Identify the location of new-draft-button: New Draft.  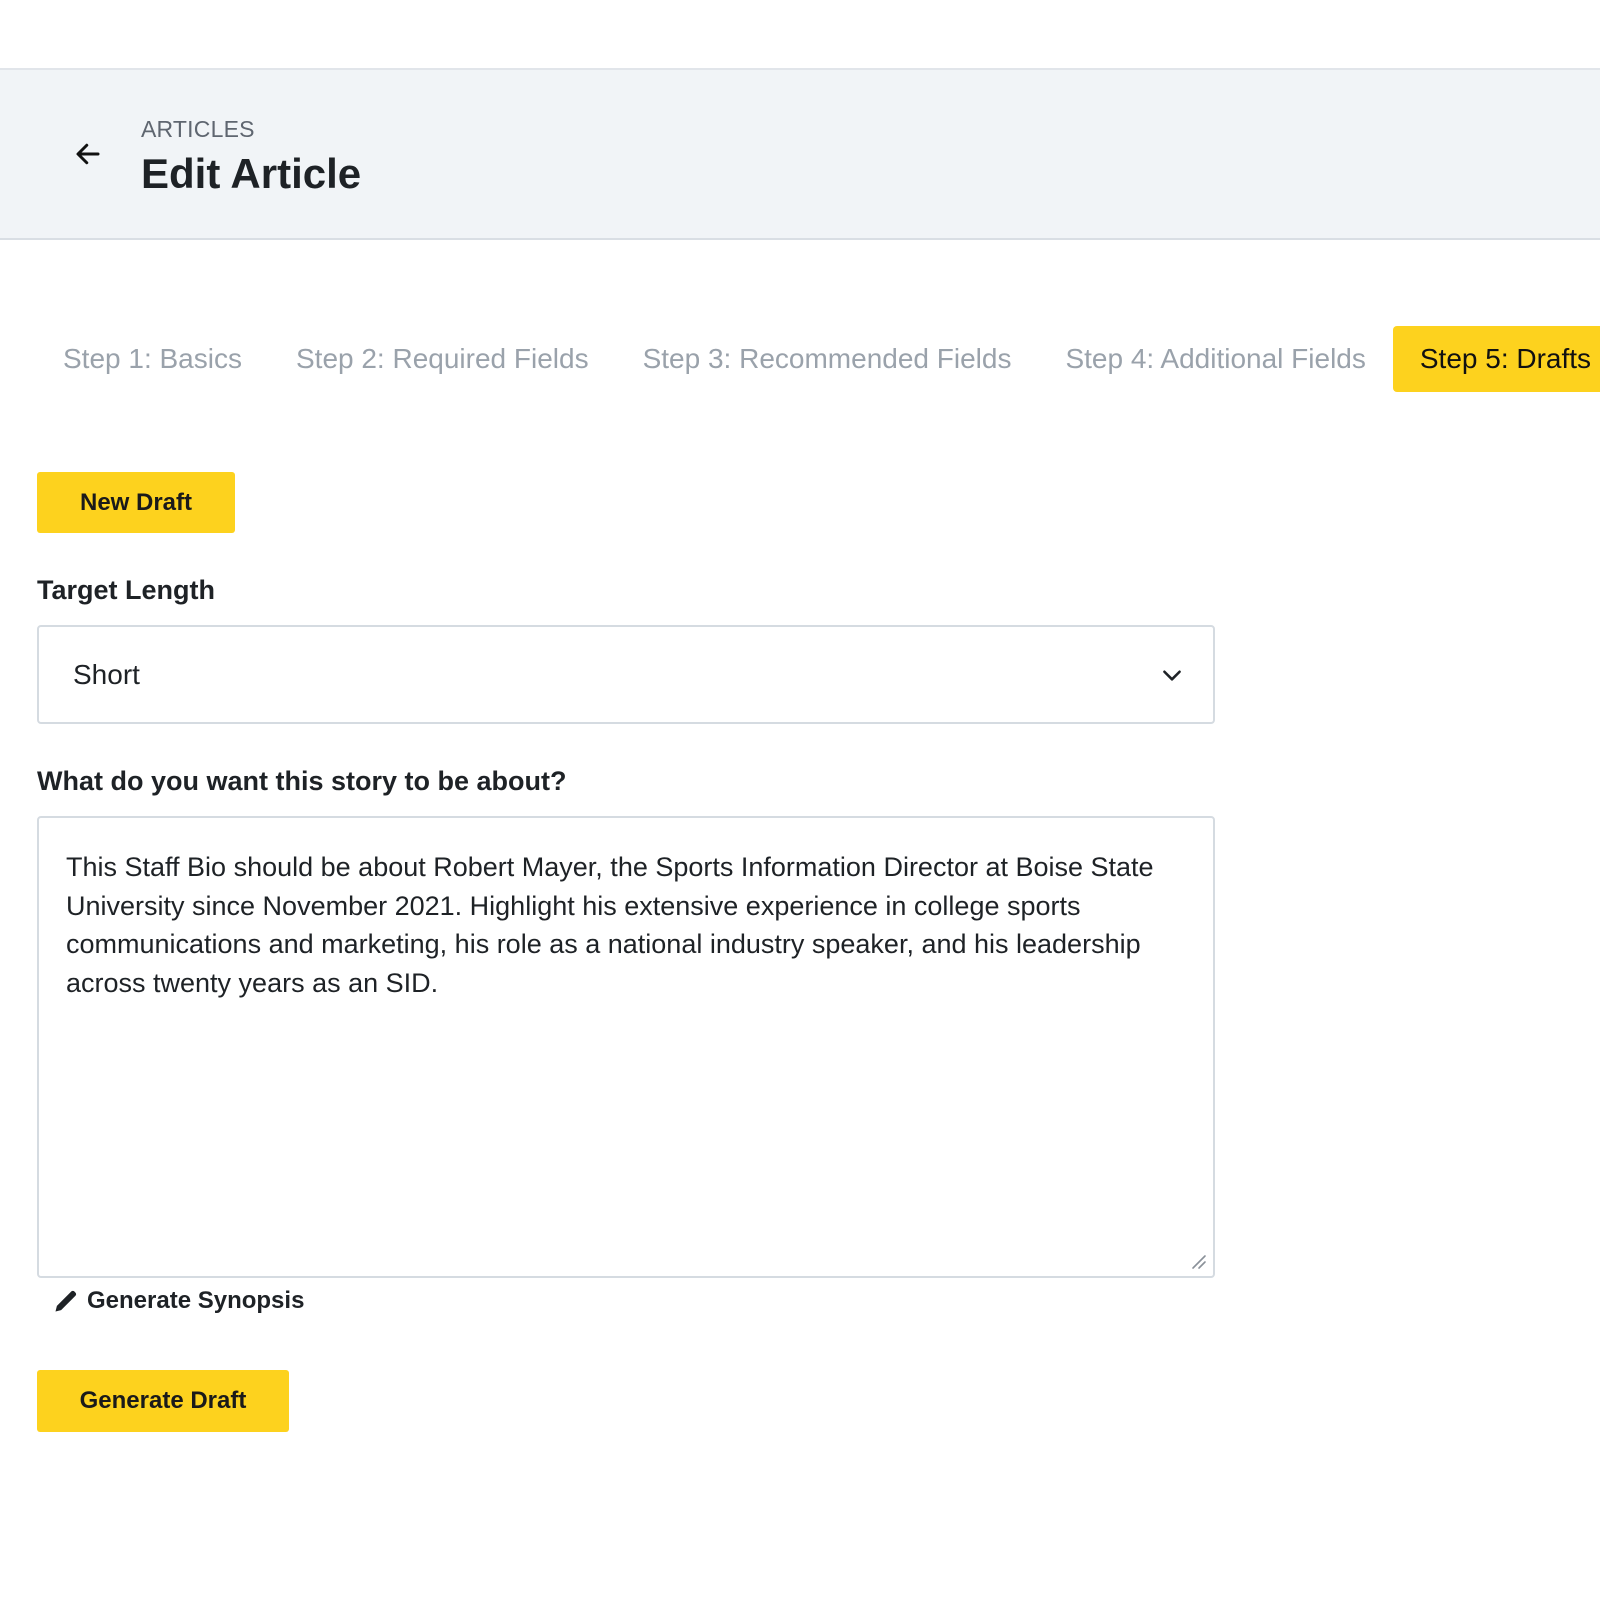
(136, 502).